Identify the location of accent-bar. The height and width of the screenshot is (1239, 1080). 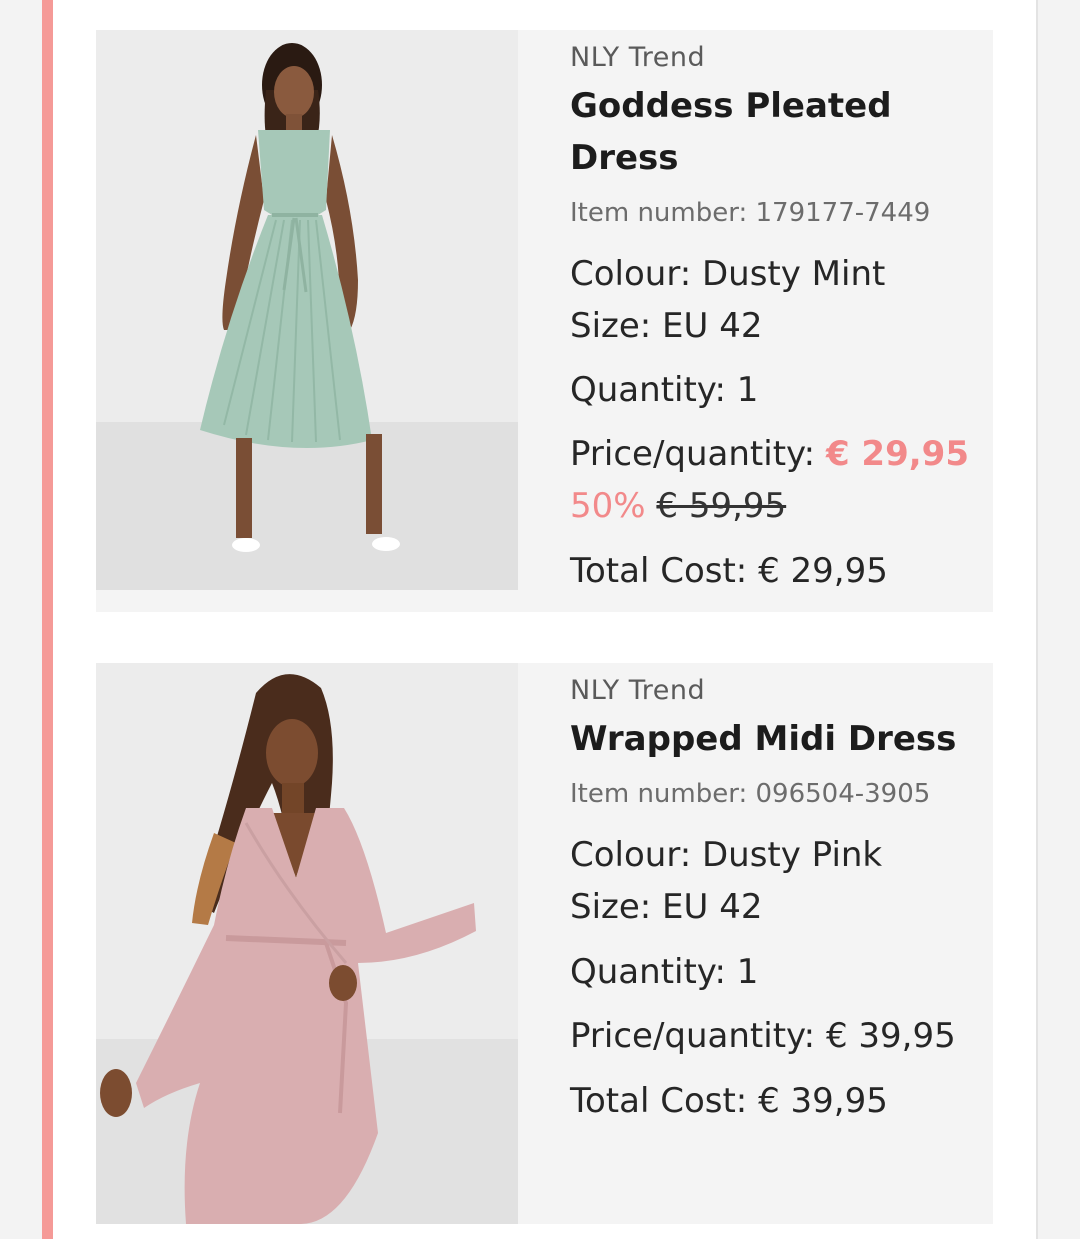
(47, 619).